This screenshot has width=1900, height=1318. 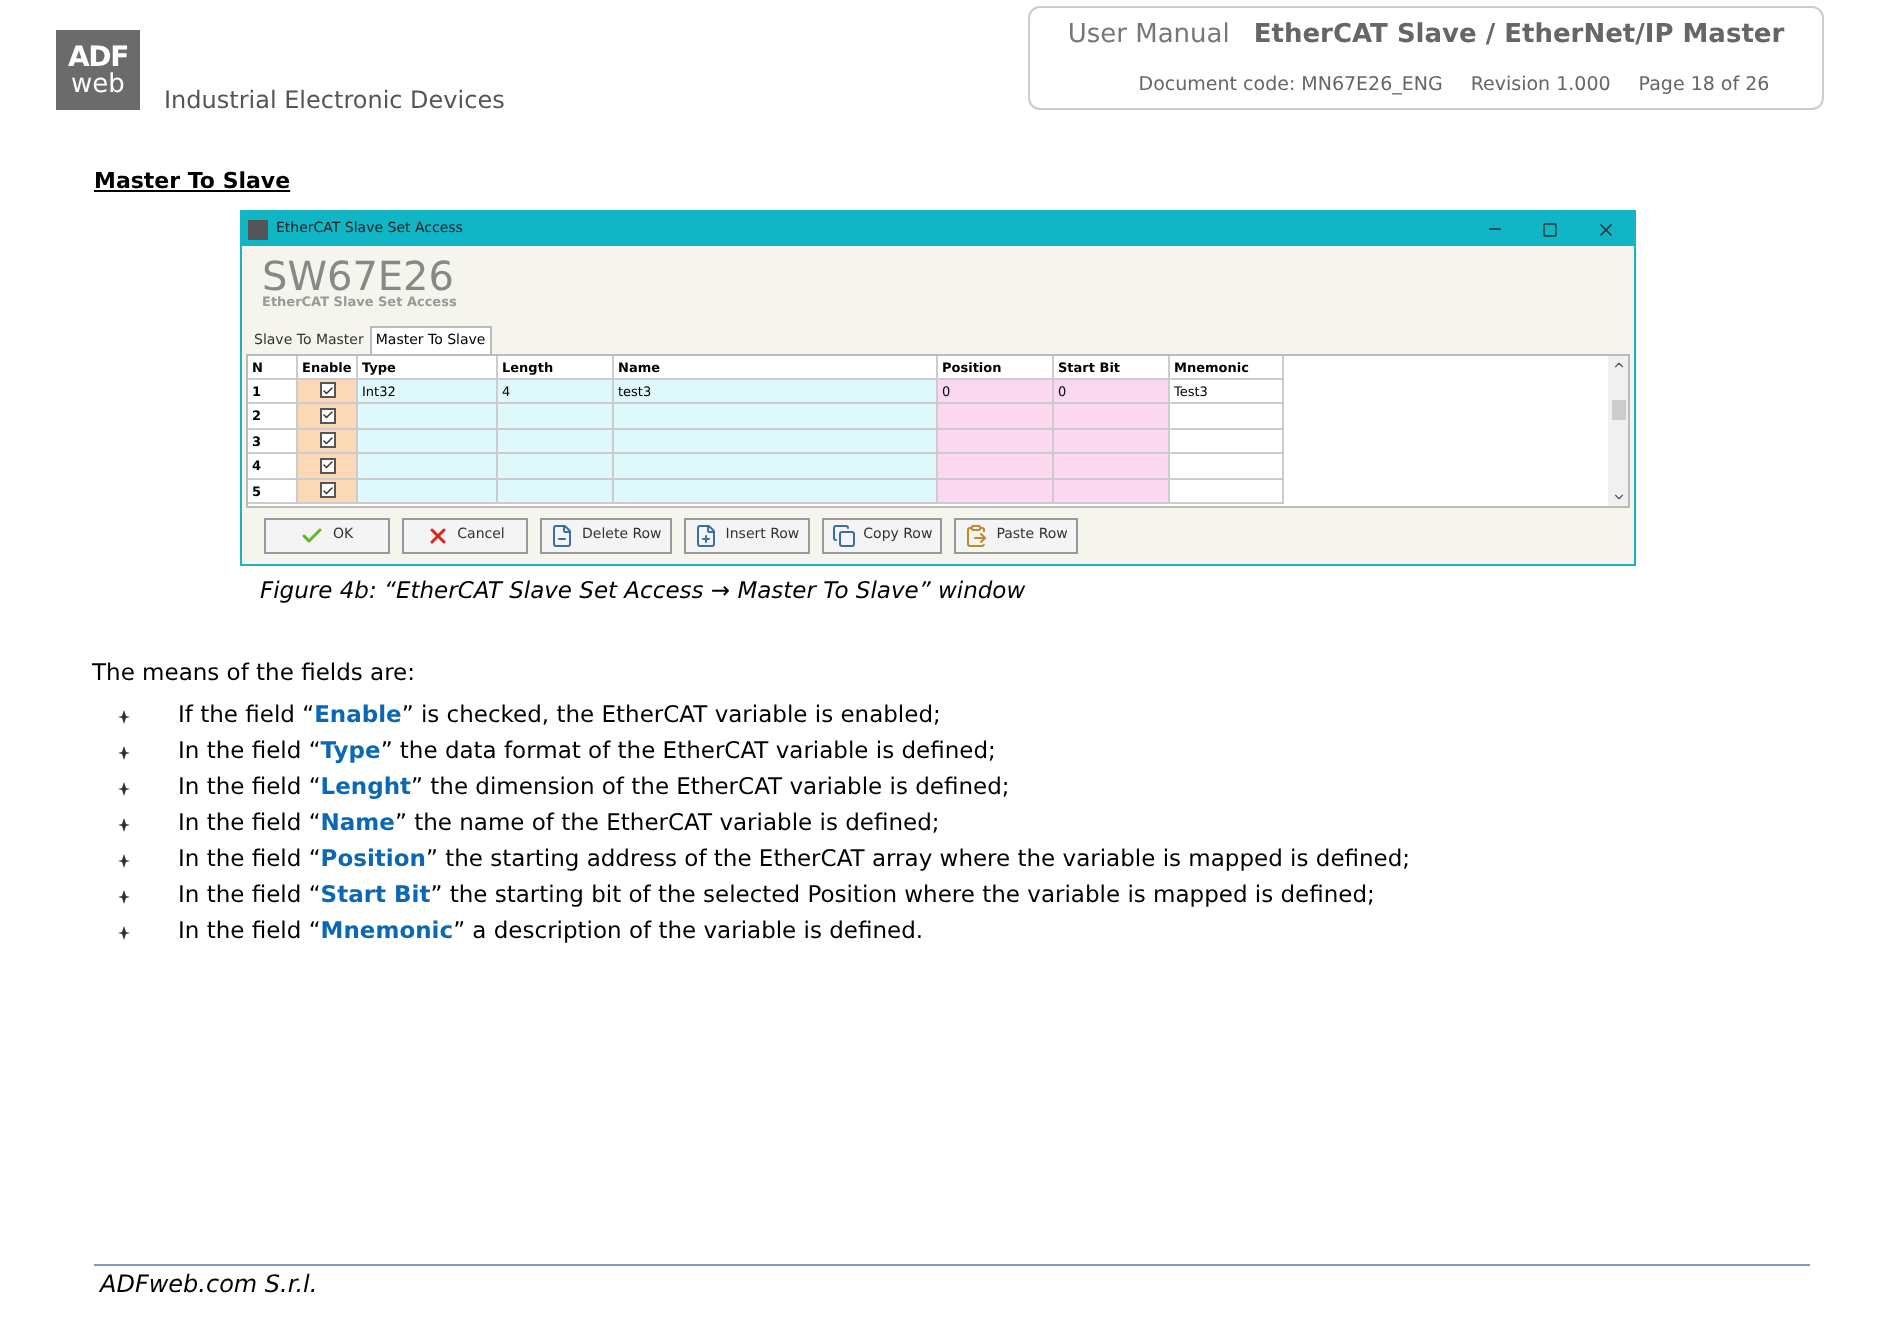 What do you see at coordinates (1618, 430) in the screenshot?
I see `scrollbar` at bounding box center [1618, 430].